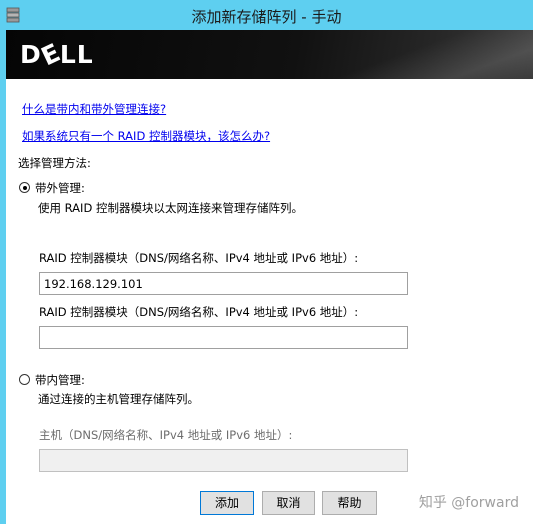 The height and width of the screenshot is (524, 533). Describe the element at coordinates (199, 312) in the screenshot. I see `controller2-label: RAID 控制器模块（DNS/网络名称、IPv4 地址或 IPv6 地址）:` at that location.